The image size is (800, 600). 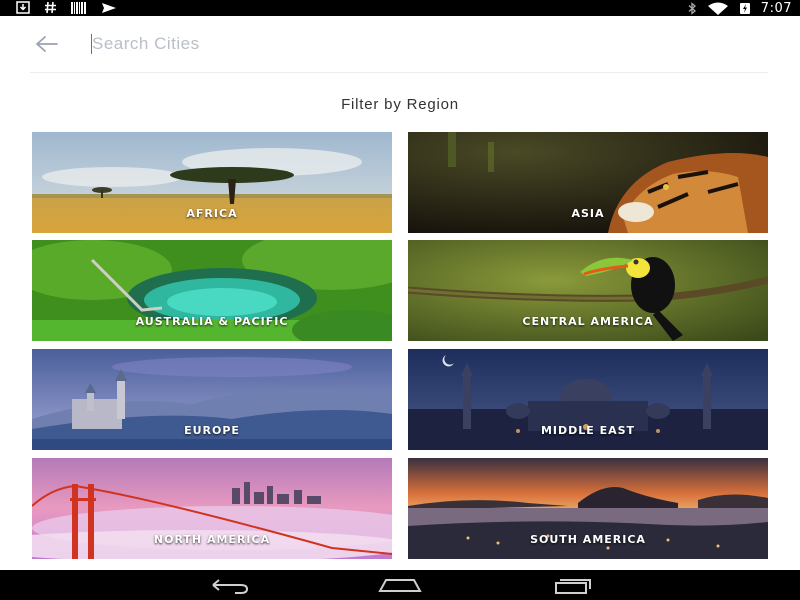 I want to click on region-label: MIDDLE EAST, so click(x=588, y=430).